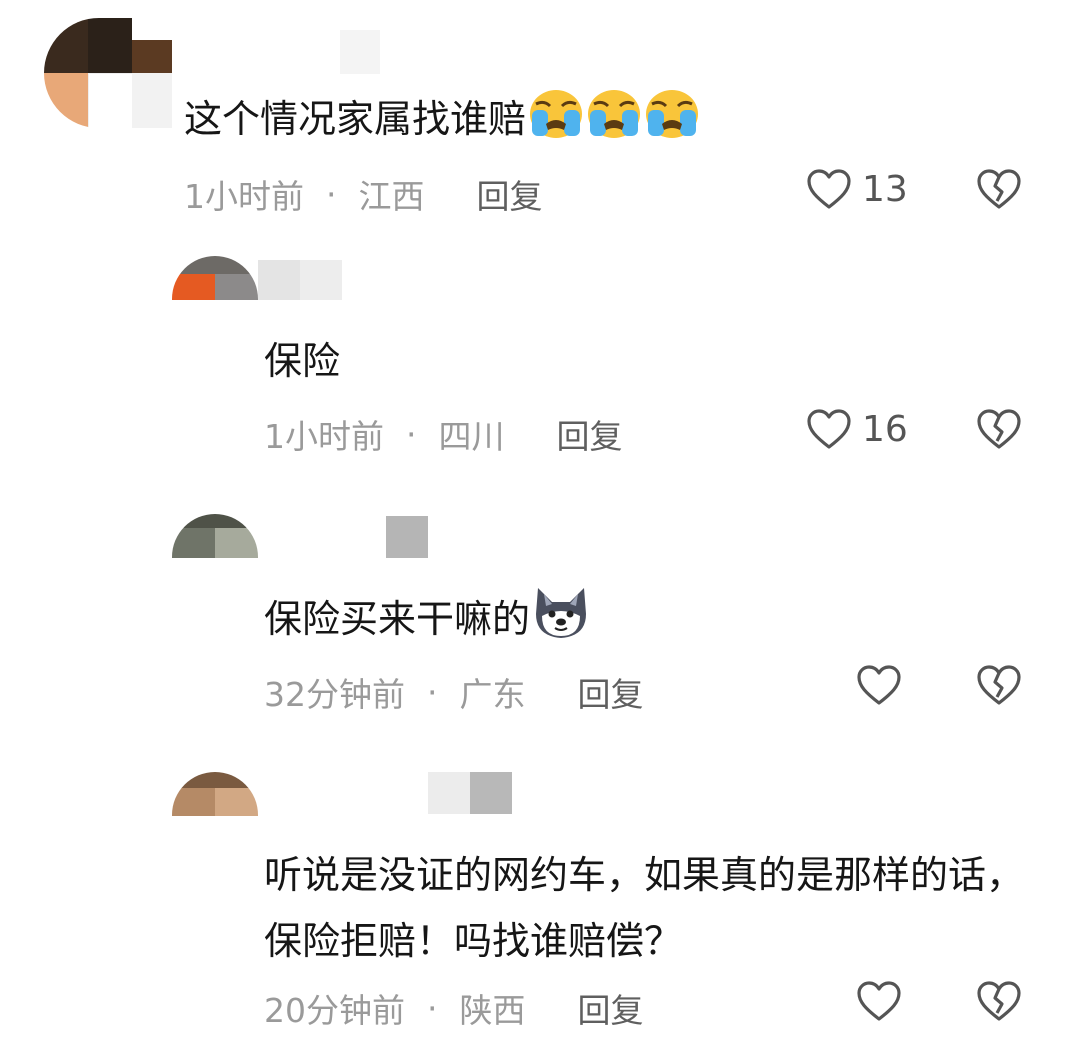 The image size is (1080, 1046). I want to click on comment-location: 广东, so click(492, 694).